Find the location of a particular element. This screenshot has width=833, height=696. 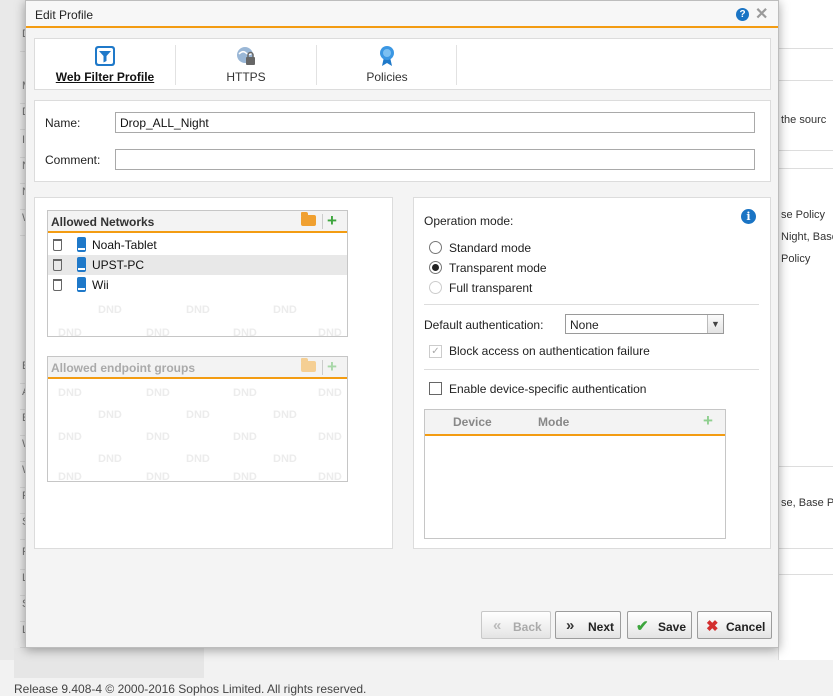

device-auth-checkbox is located at coordinates (435, 388).